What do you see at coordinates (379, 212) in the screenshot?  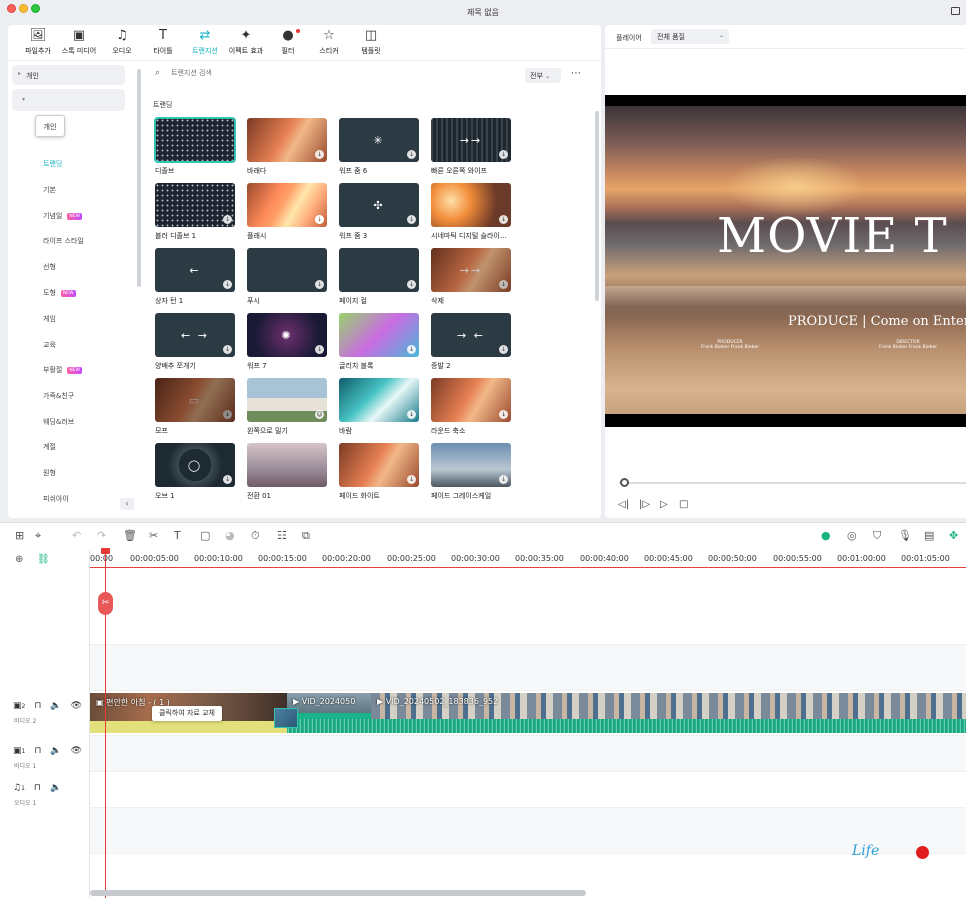 I see `transition-card: ✣ ↓ 워프 줌 3` at bounding box center [379, 212].